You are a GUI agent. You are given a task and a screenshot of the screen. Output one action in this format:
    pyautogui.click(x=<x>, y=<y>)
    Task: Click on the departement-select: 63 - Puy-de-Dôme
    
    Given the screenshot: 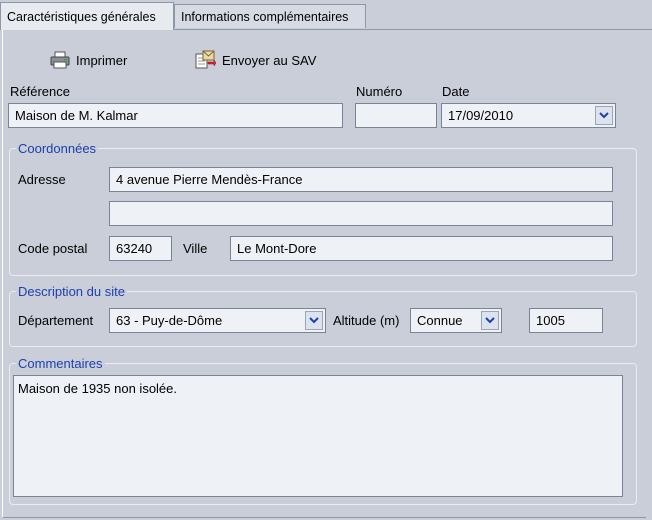 What is the action you would take?
    pyautogui.click(x=217, y=320)
    